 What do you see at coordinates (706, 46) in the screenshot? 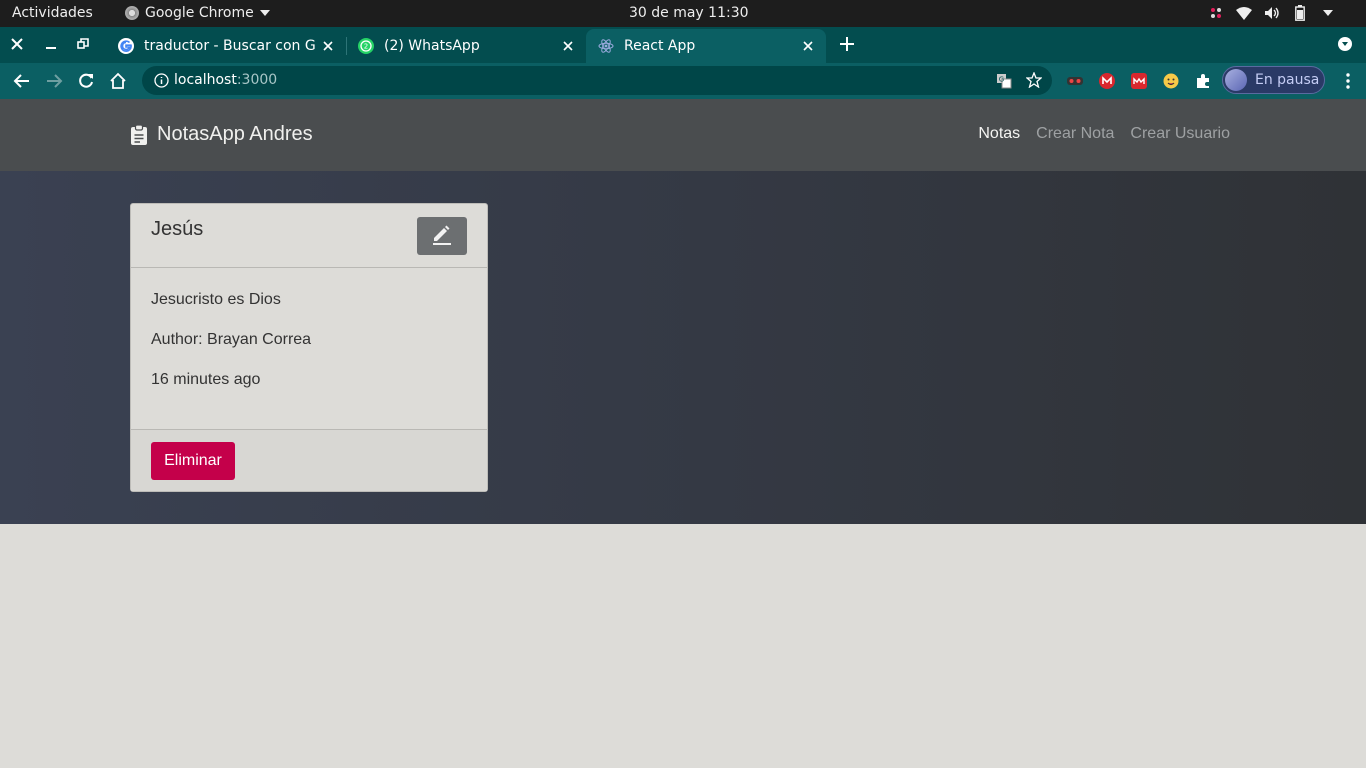
I see `tab-react-app: React App` at bounding box center [706, 46].